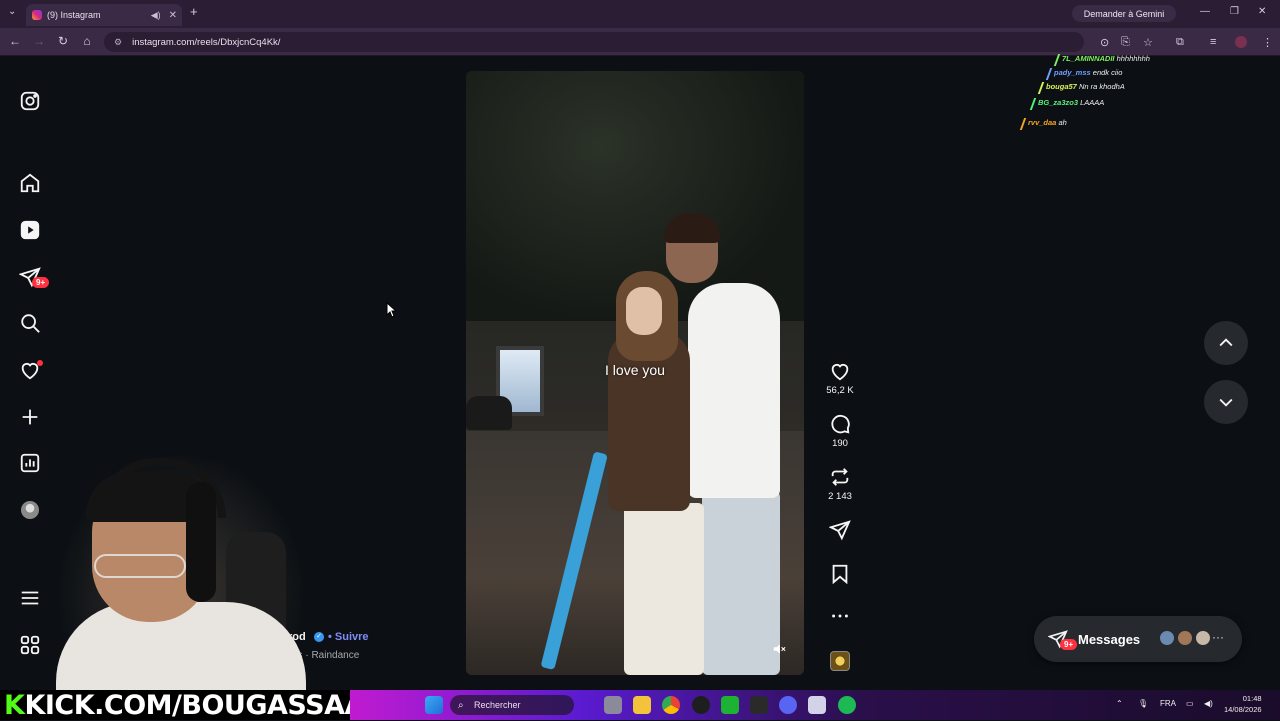 This screenshot has height=721, width=1280. Describe the element at coordinates (461, 705) in the screenshot. I see `taskbar-search-icon: ⌕` at that location.